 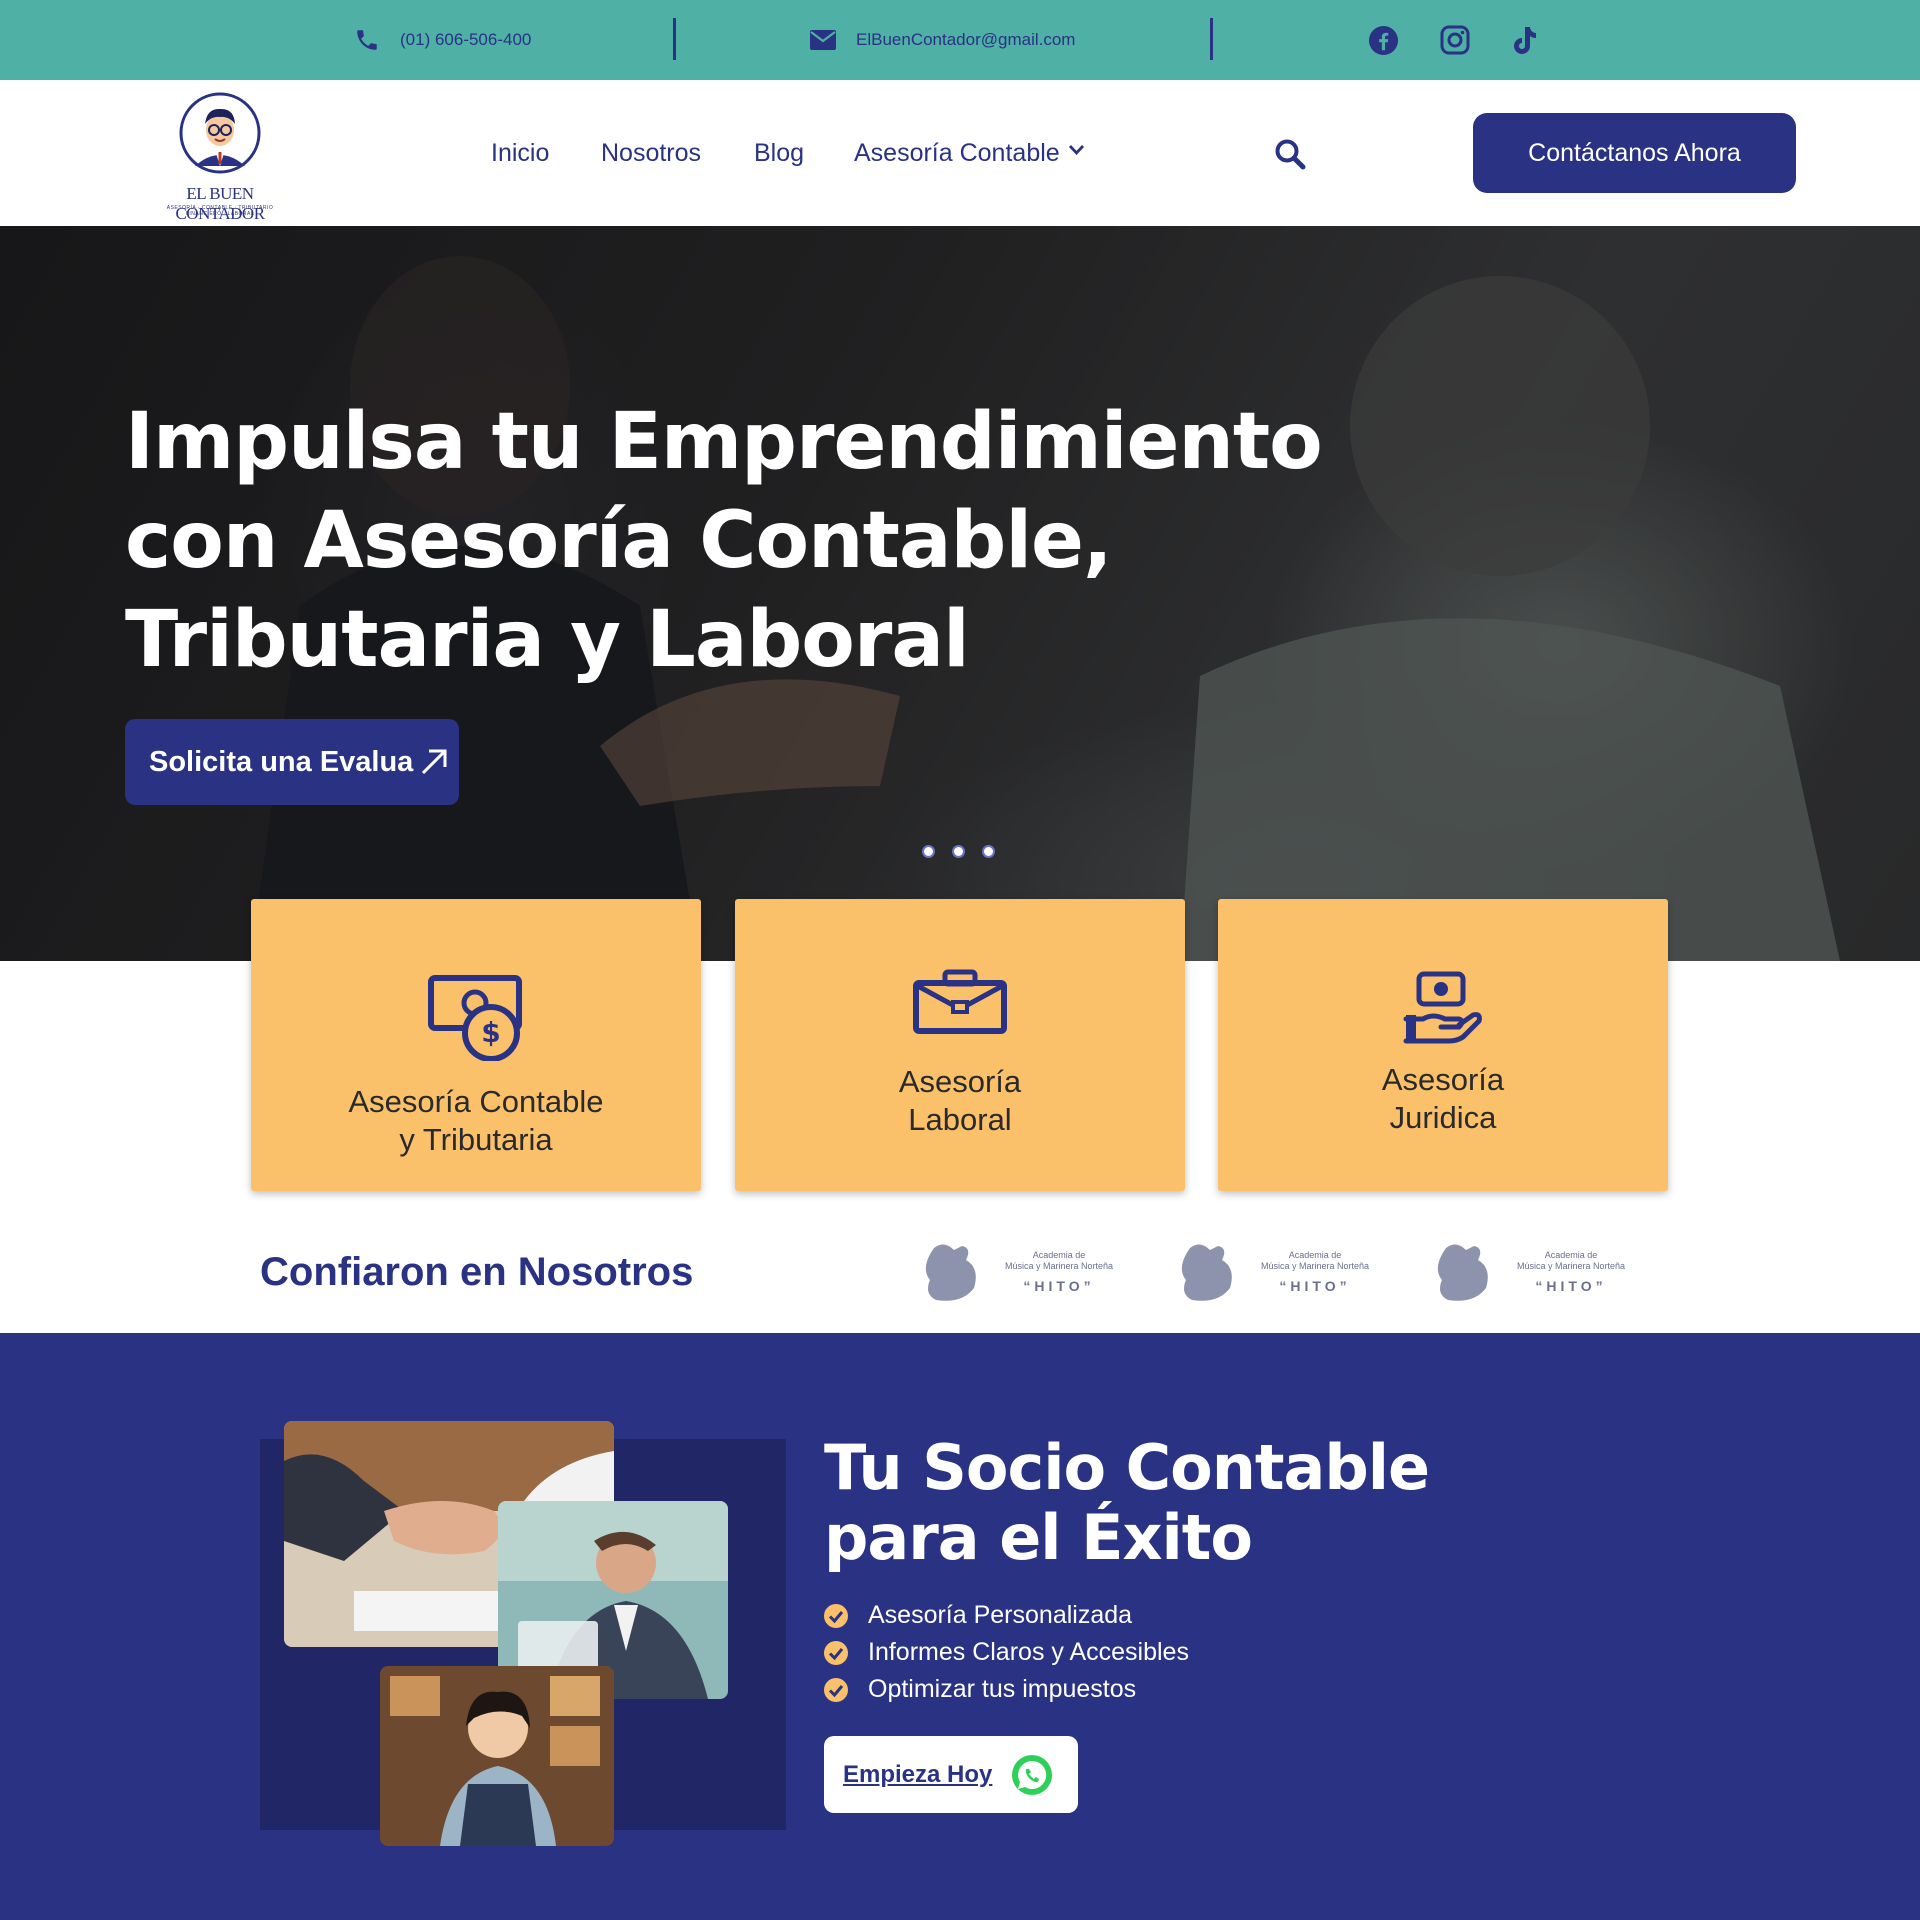 I want to click on shop-owner-photo, so click(x=497, y=1756).